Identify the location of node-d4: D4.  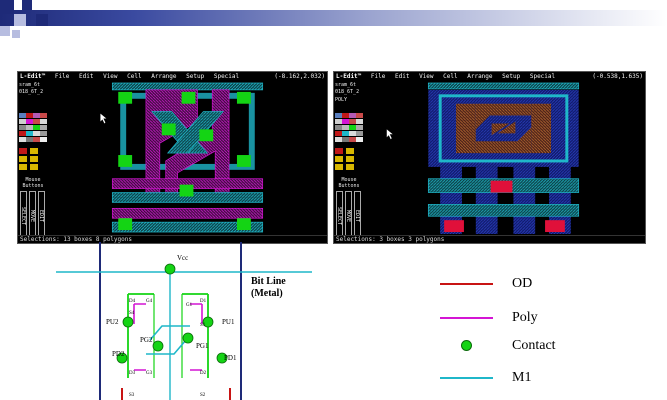
(132, 301).